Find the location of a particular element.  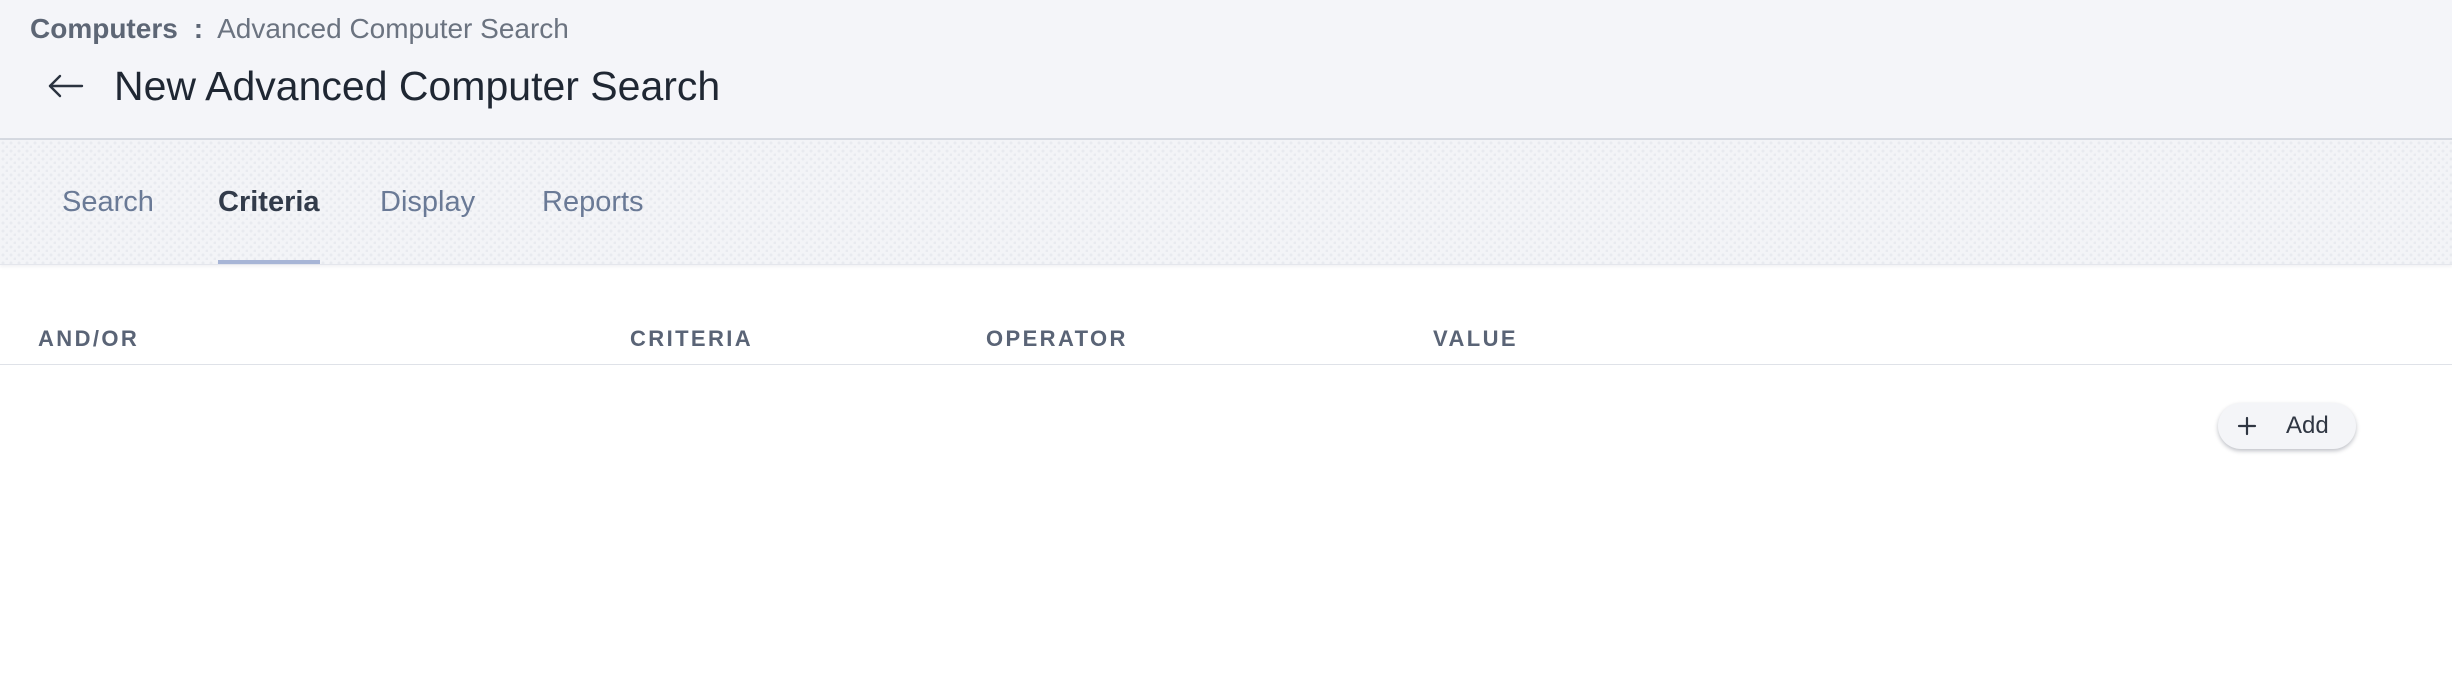

table-header-divider is located at coordinates (1226, 364).